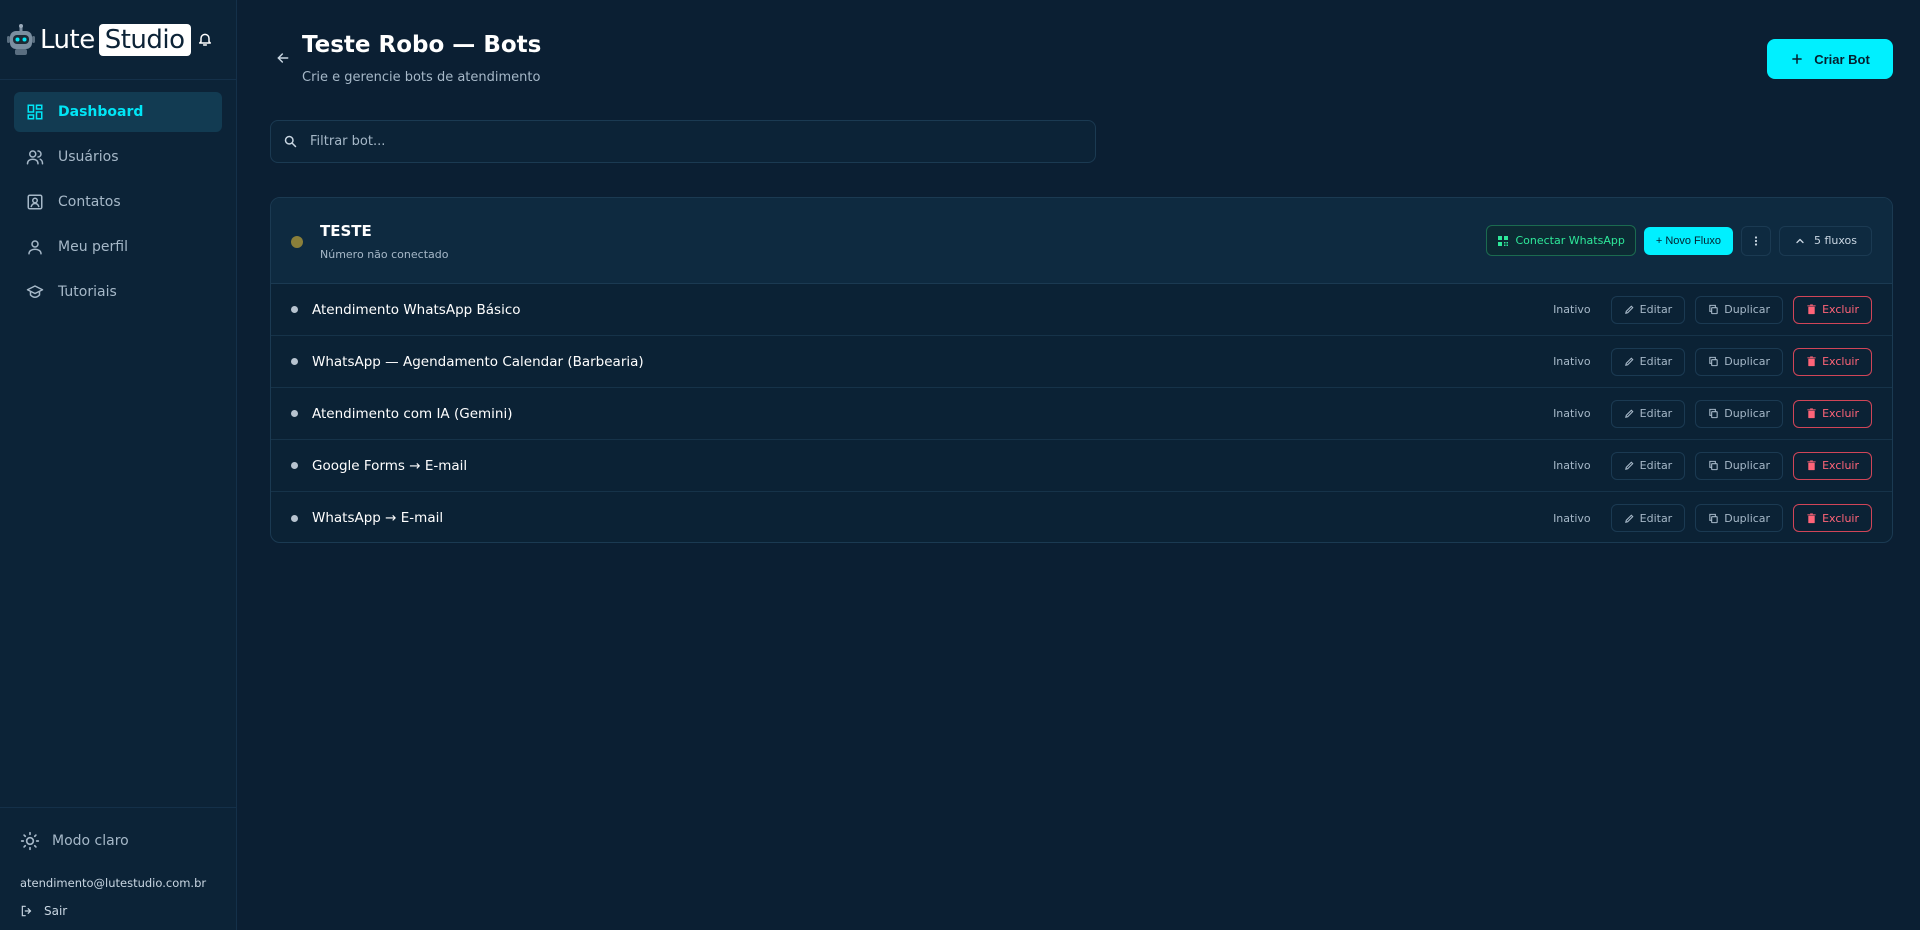  What do you see at coordinates (421, 77) in the screenshot?
I see `page-subtitle: Crie e gerencie bots de atendimento` at bounding box center [421, 77].